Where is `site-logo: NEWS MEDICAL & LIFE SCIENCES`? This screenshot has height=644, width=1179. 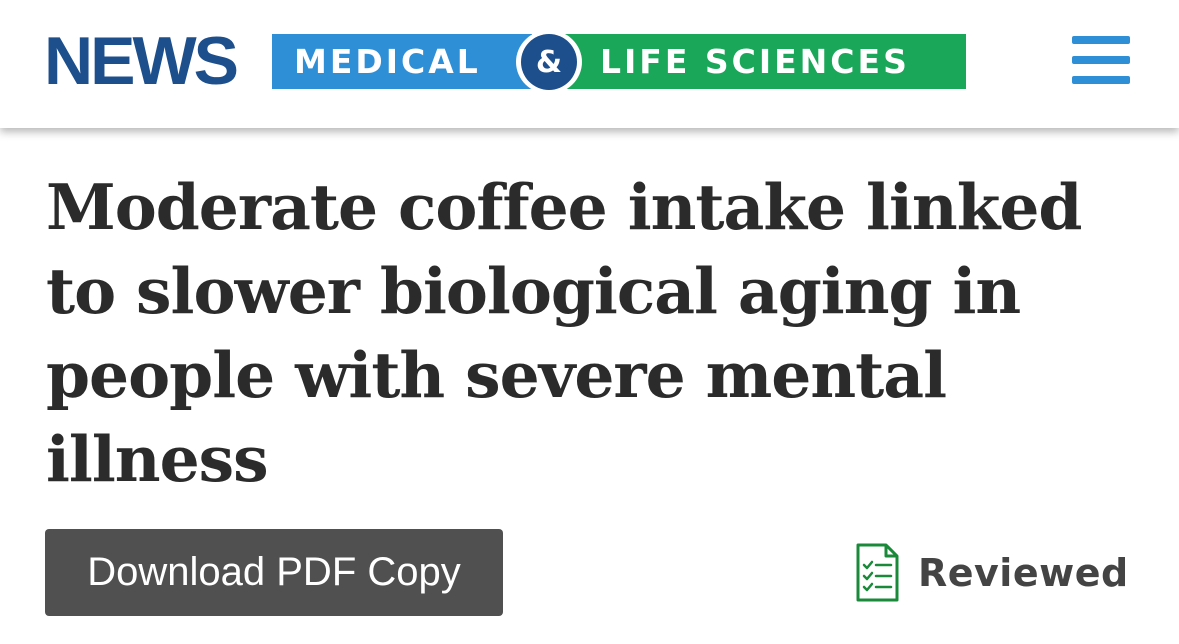 site-logo: NEWS MEDICAL & LIFE SCIENCES is located at coordinates (505, 61).